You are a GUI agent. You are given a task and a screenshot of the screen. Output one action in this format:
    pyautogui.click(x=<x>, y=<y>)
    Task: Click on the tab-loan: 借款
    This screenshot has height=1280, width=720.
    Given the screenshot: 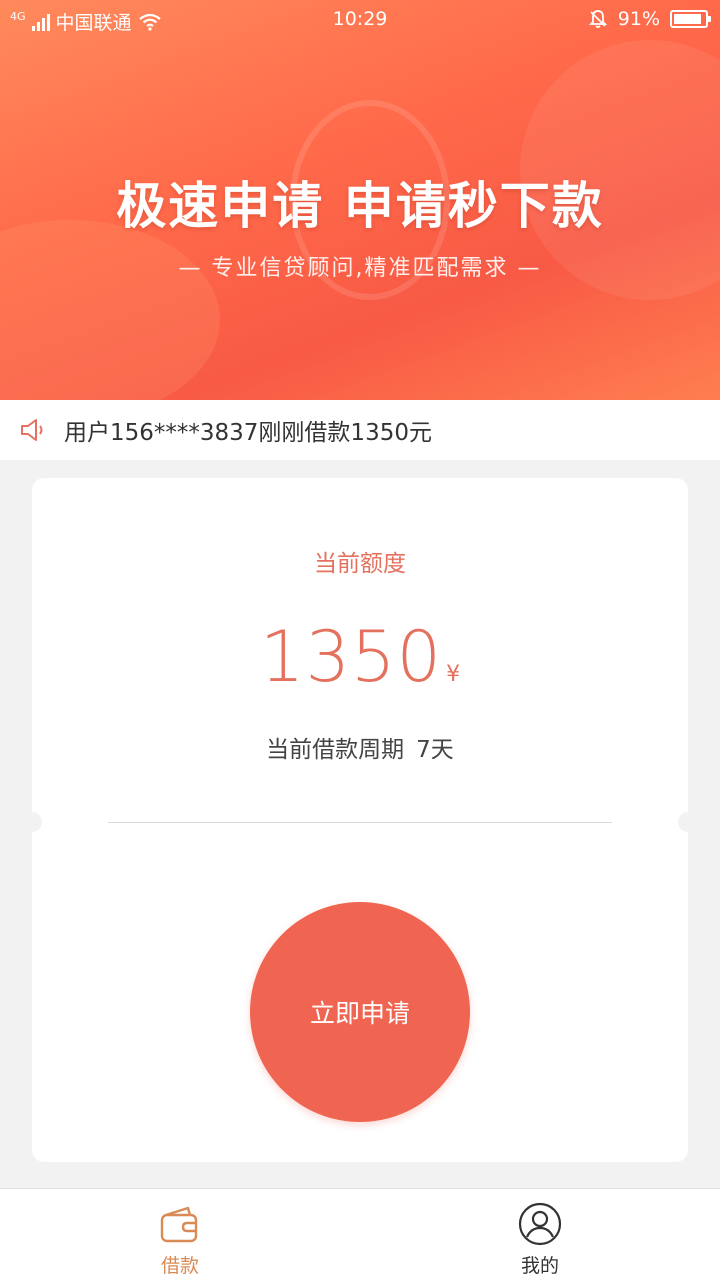 What is the action you would take?
    pyautogui.click(x=180, y=1234)
    